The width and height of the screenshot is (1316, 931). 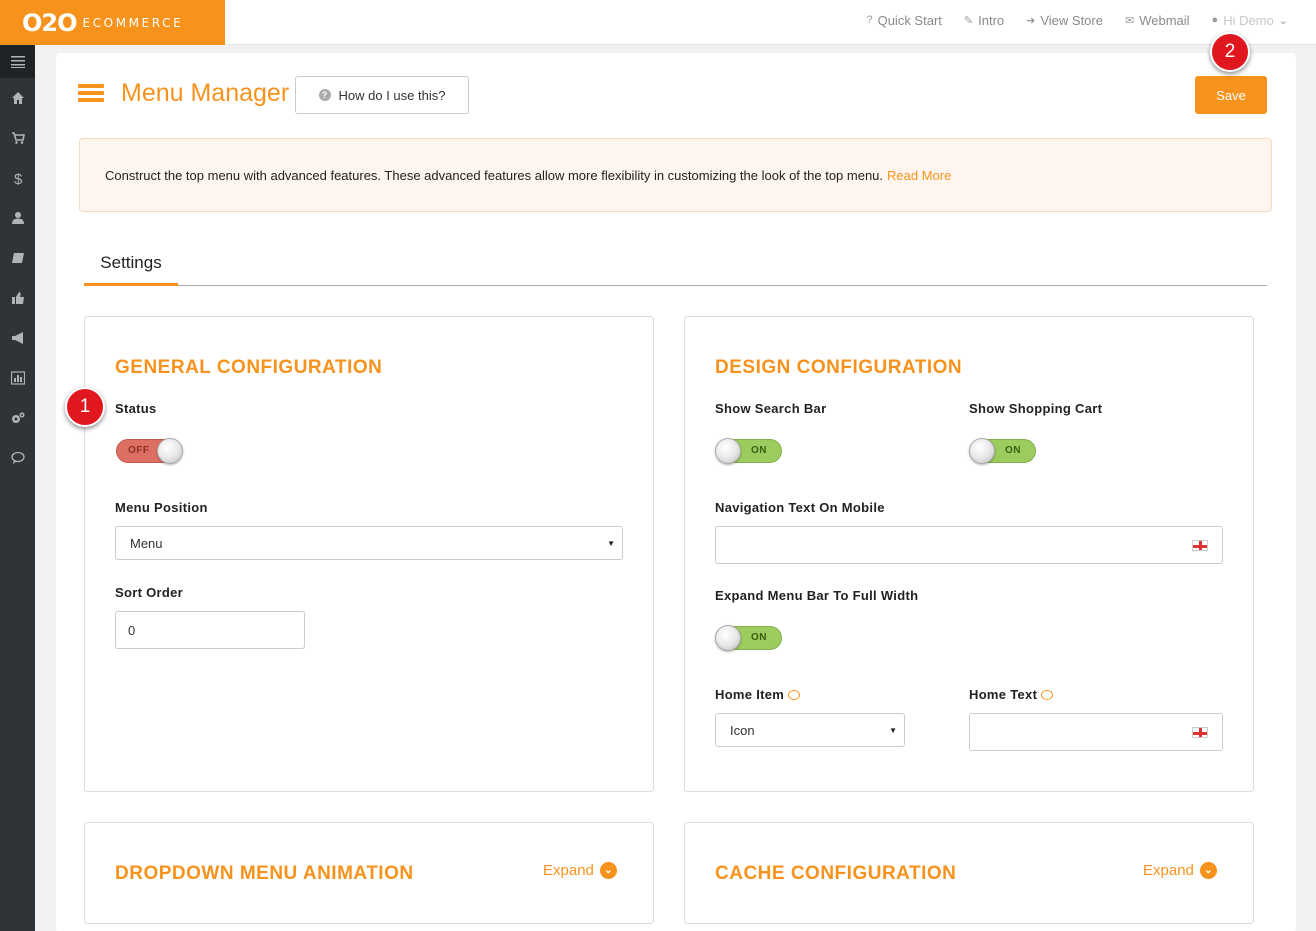 I want to click on topnav-webmail: ✉ Webmail, so click(x=1157, y=20).